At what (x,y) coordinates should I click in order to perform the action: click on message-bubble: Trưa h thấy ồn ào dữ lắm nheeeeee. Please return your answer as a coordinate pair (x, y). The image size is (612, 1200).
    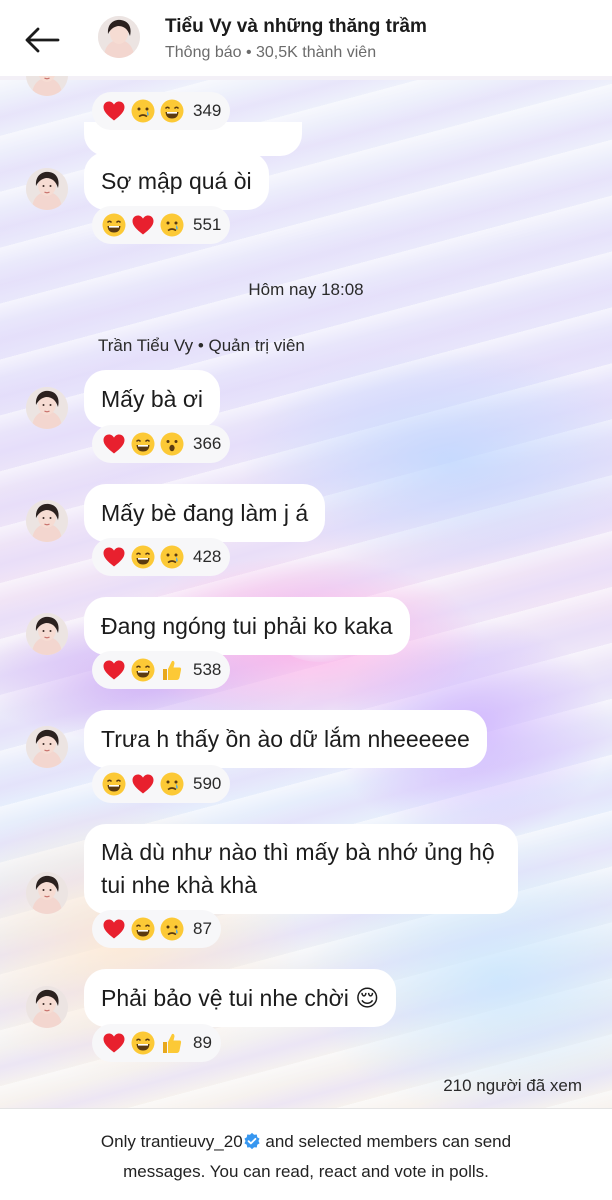
    Looking at the image, I should click on (285, 739).